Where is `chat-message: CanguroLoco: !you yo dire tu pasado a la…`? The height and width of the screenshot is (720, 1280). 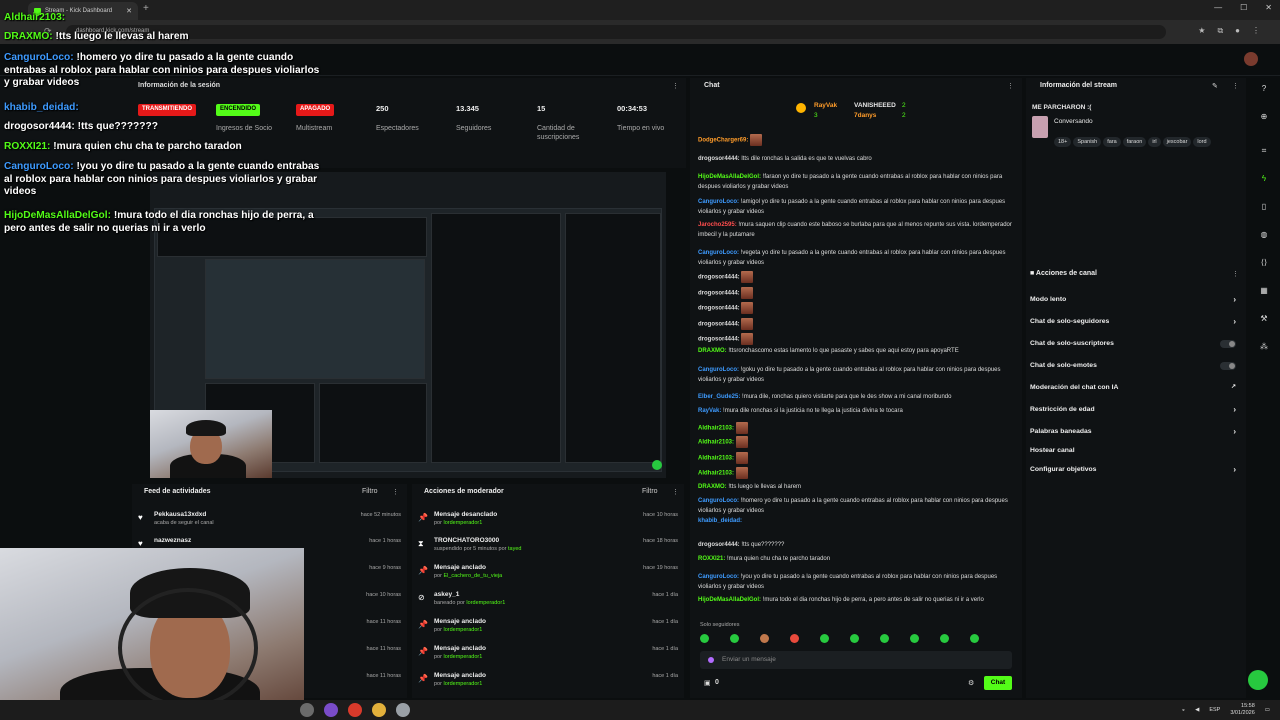 chat-message: CanguroLoco: !you yo dire tu pasado a la… is located at coordinates (855, 582).